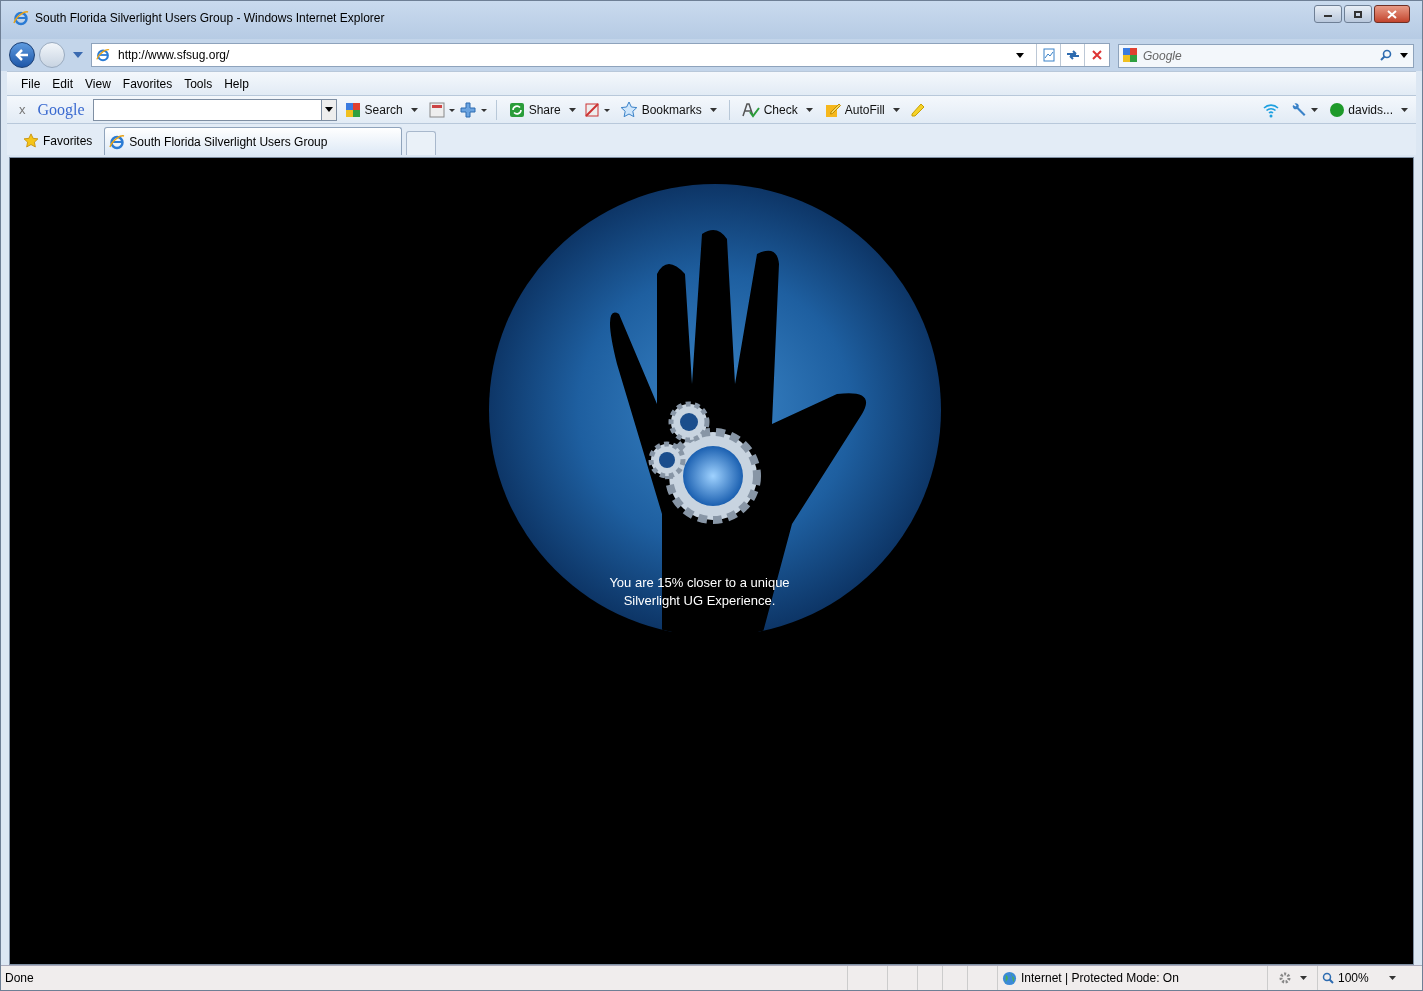 This screenshot has width=1423, height=991. What do you see at coordinates (198, 83) in the screenshot?
I see `menu-item: Tools` at bounding box center [198, 83].